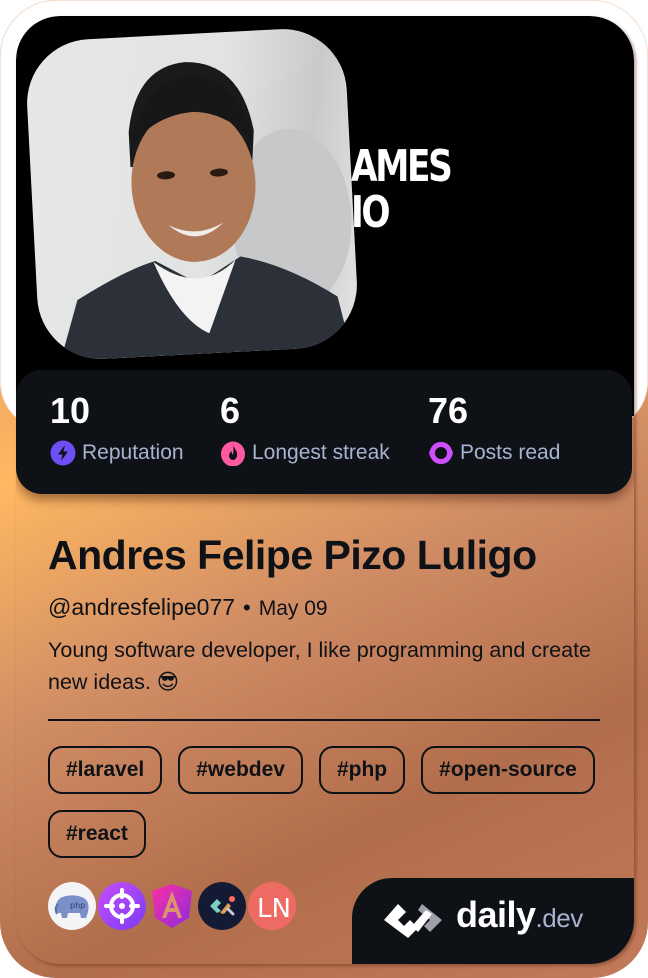 This screenshot has width=648, height=978. I want to click on stat-reputation: 10 Reputation, so click(117, 428).